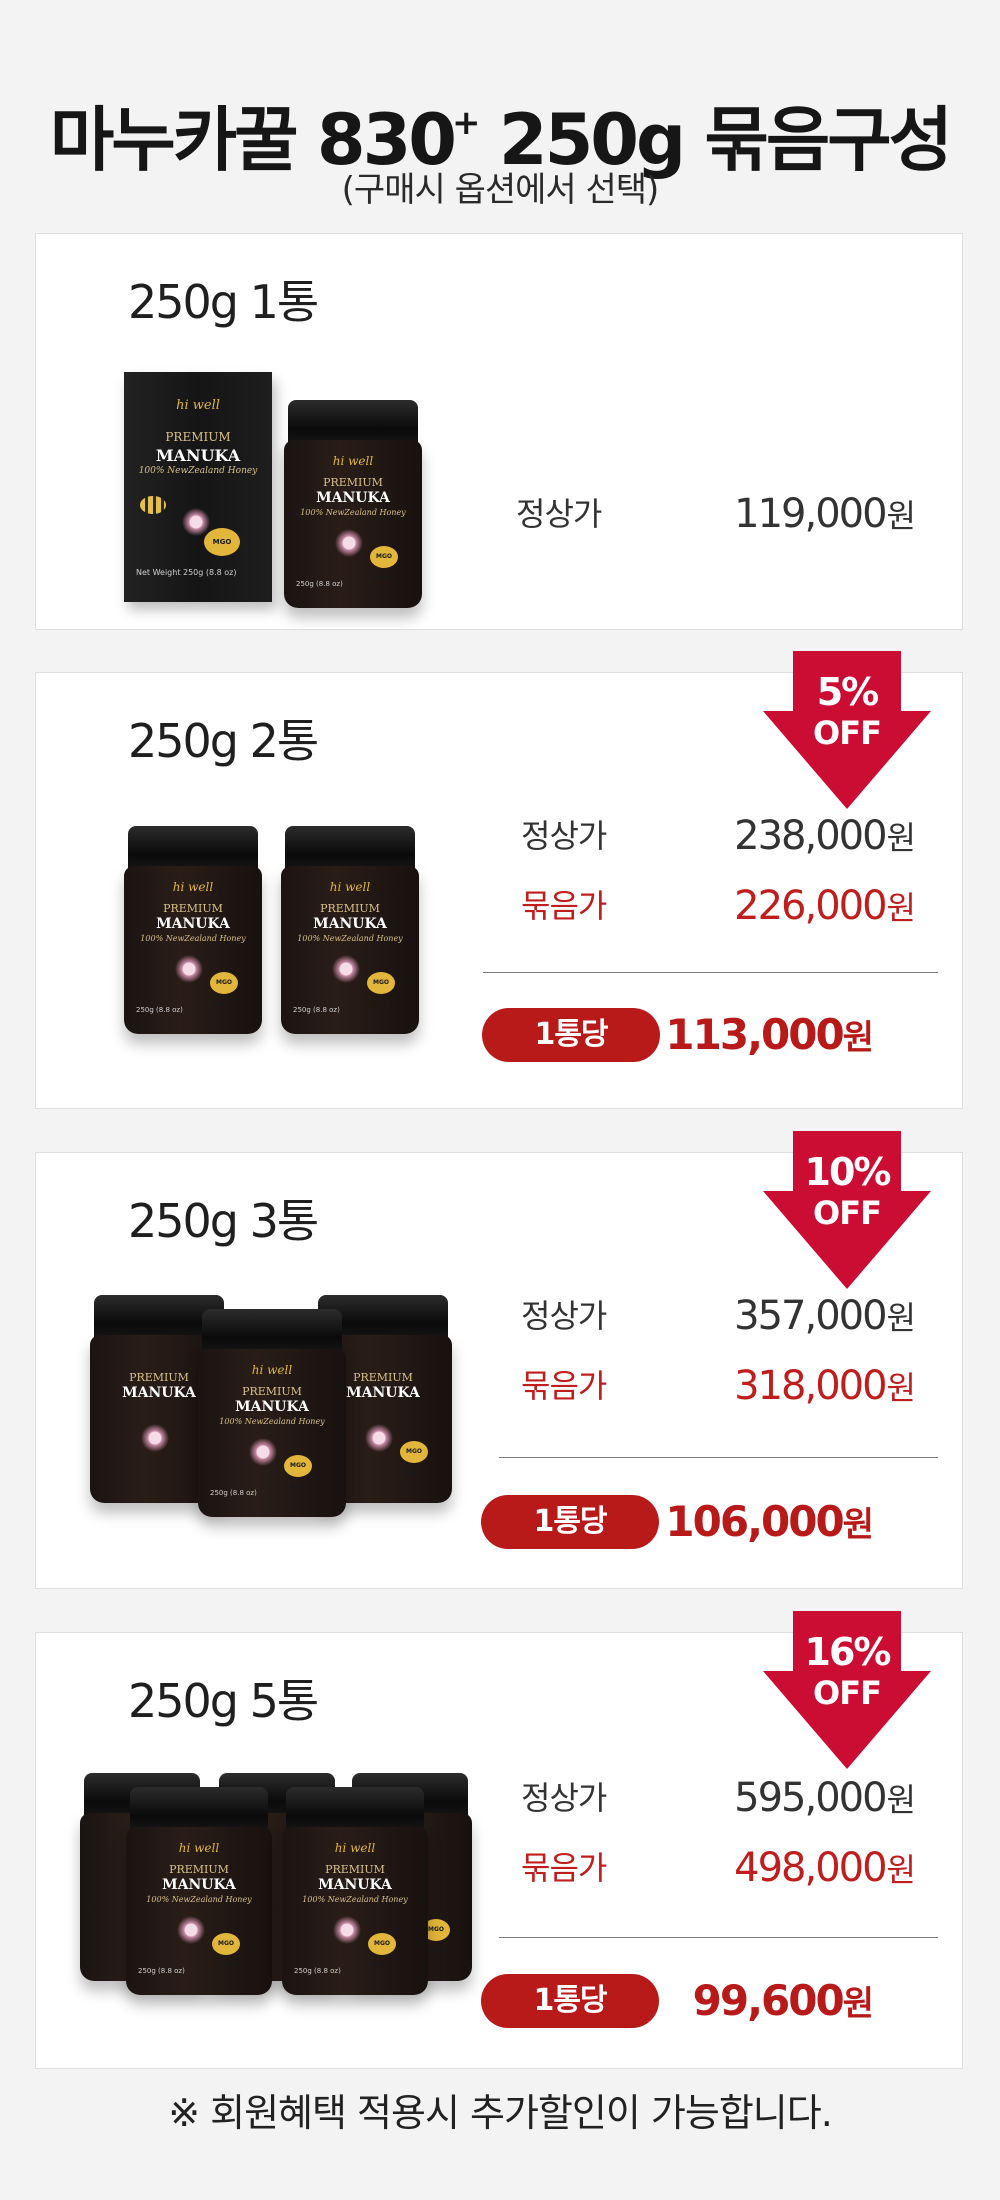 The image size is (1000, 2200). Describe the element at coordinates (810, 836) in the screenshot. I see `regular-price-number: 238,000` at that location.